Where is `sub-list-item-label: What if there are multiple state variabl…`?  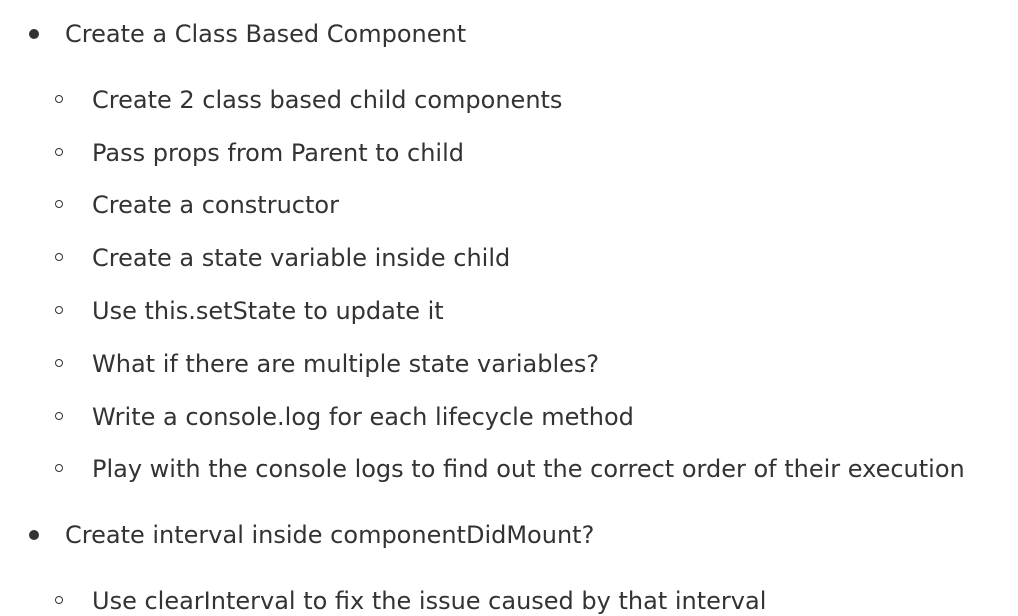
sub-list-item-label: What if there are multiple state variabl… is located at coordinates (346, 364).